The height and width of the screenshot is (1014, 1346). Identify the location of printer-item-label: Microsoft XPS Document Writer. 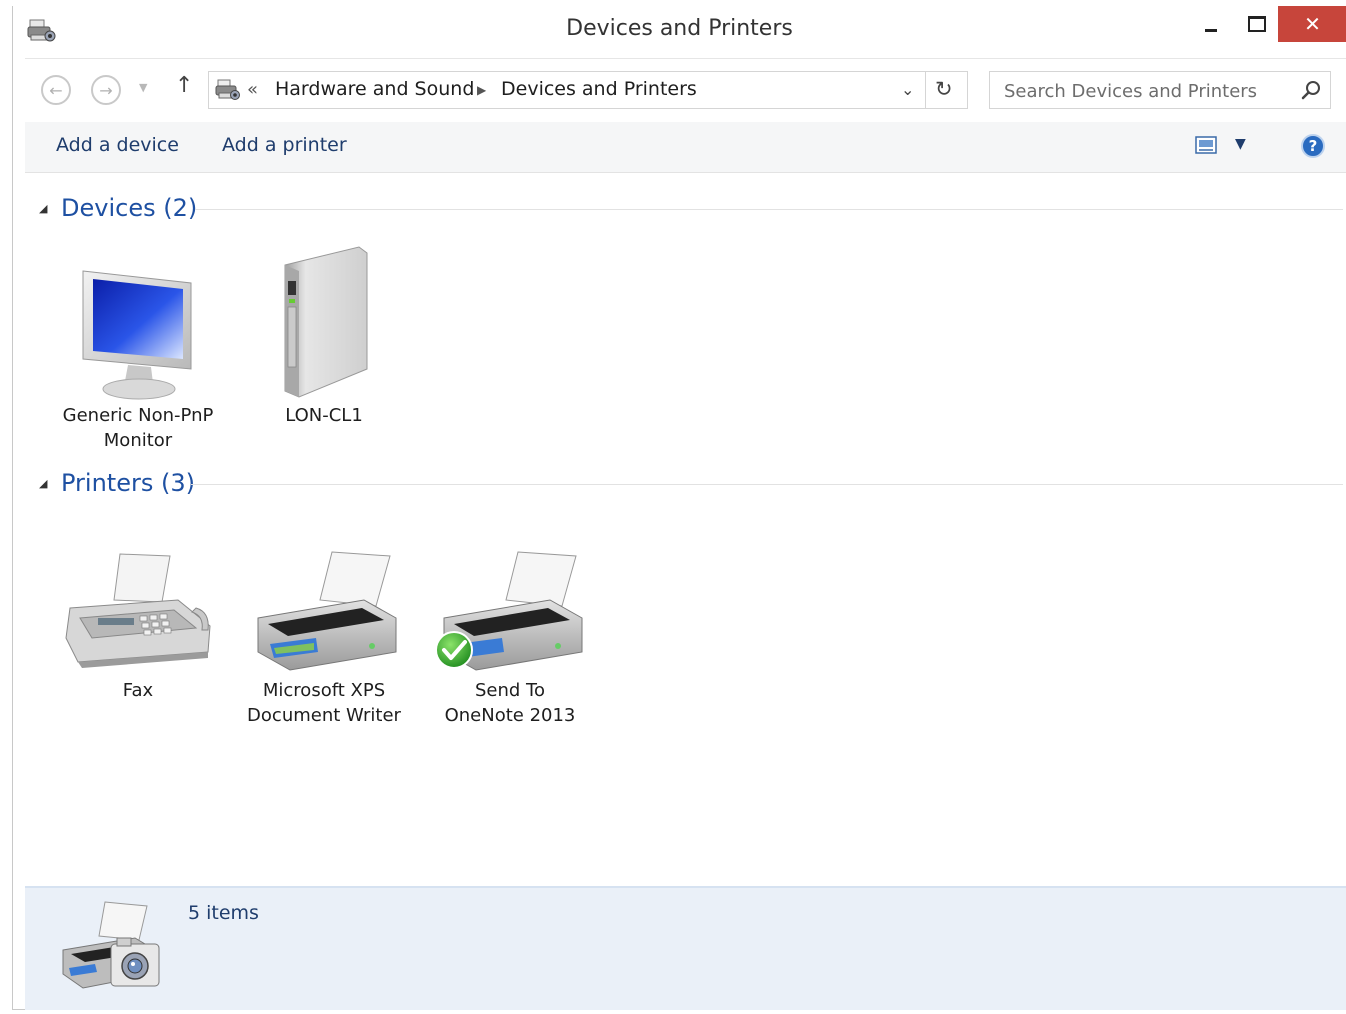
(324, 703).